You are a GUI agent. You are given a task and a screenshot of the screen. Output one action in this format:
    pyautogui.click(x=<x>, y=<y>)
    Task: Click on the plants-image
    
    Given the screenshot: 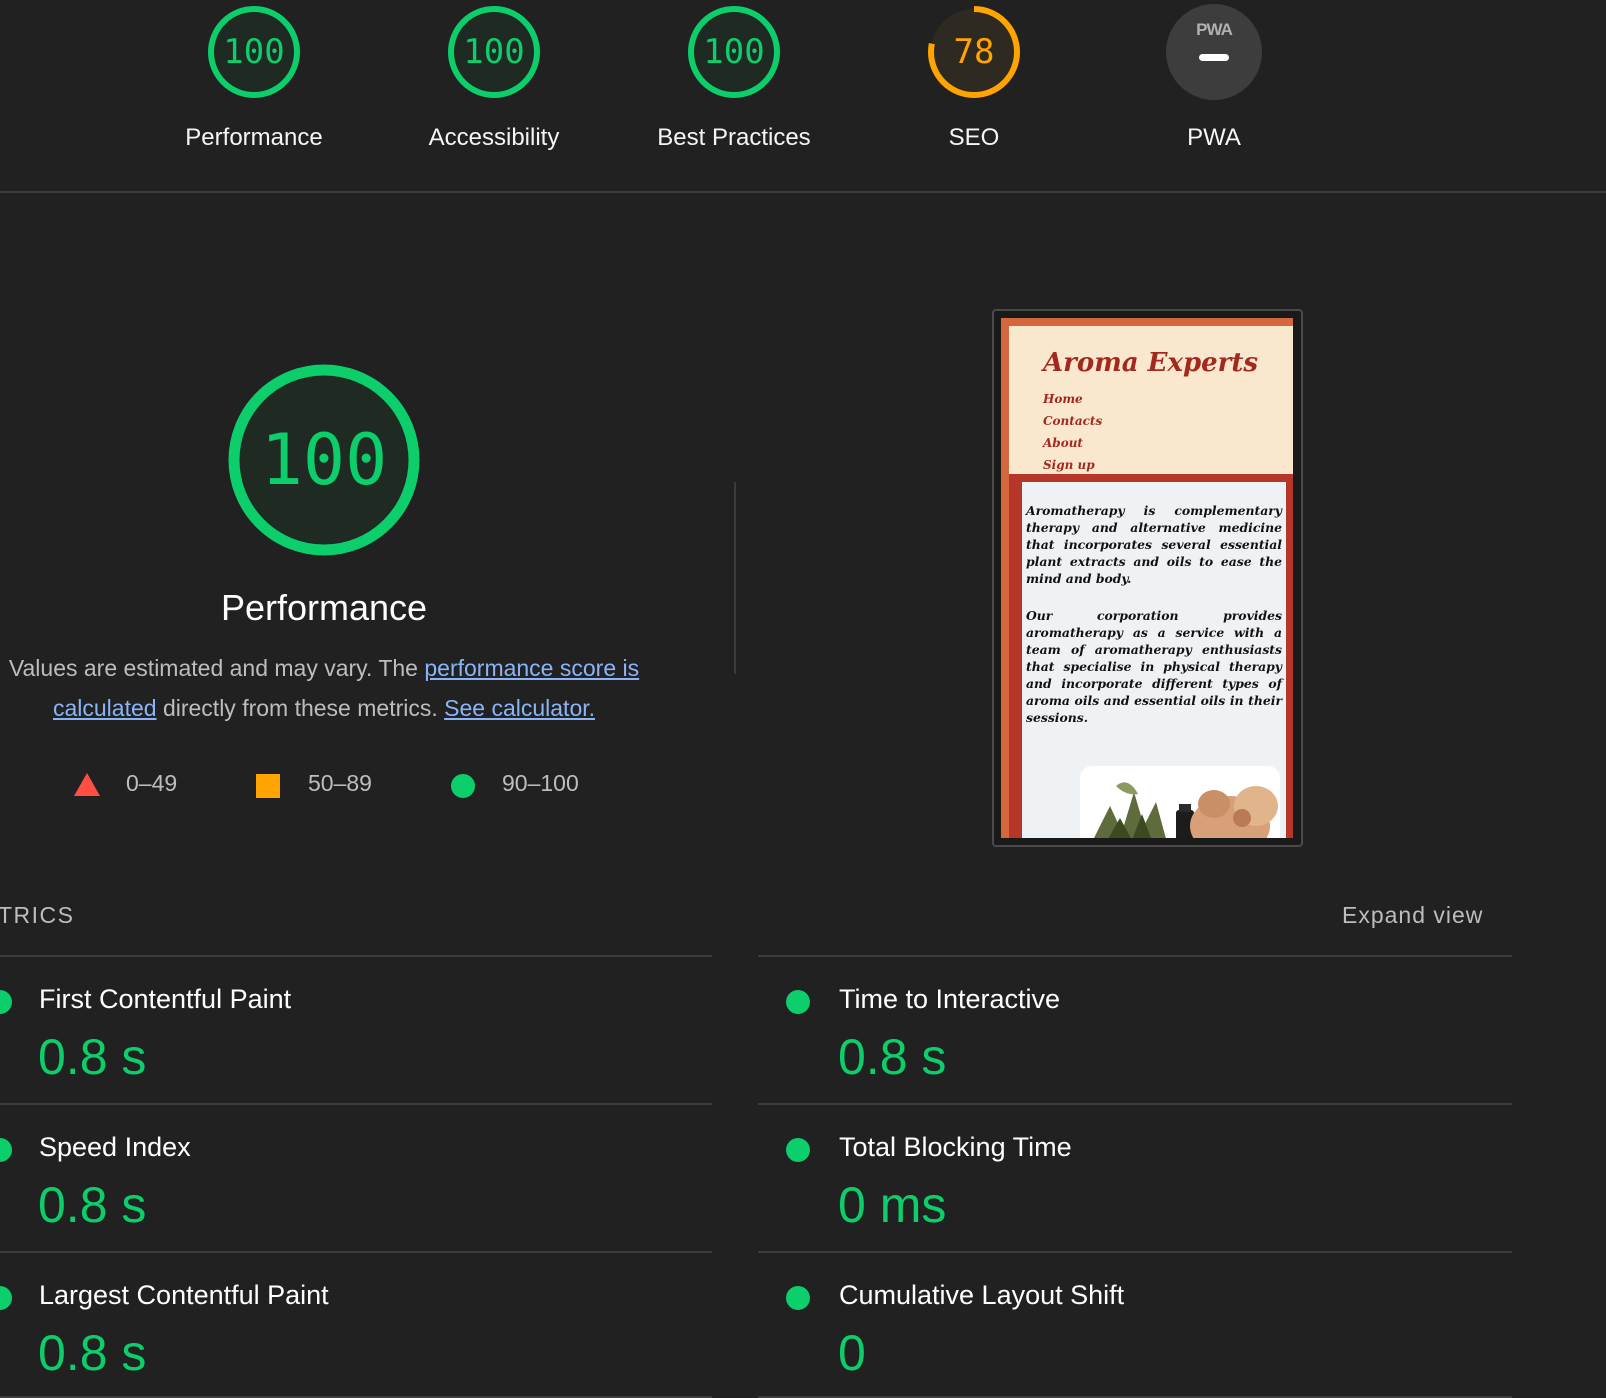 What is the action you would take?
    pyautogui.click(x=1180, y=802)
    